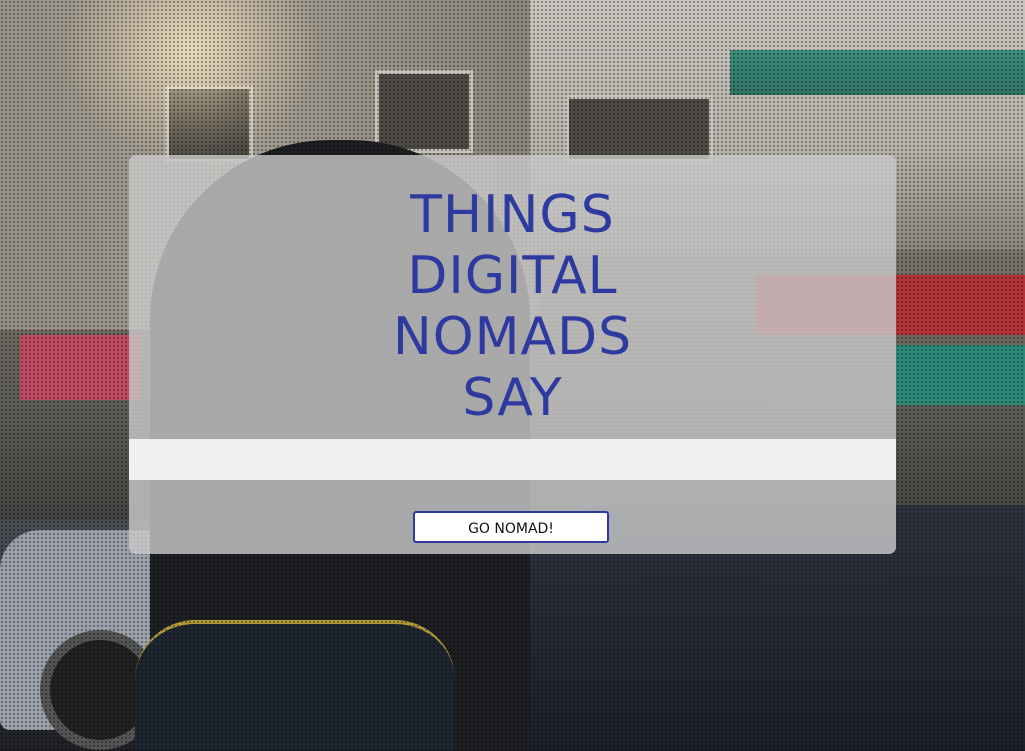 Image resolution: width=1025 pixels, height=751 pixels. I want to click on hero-title-line: SAY, so click(512, 398).